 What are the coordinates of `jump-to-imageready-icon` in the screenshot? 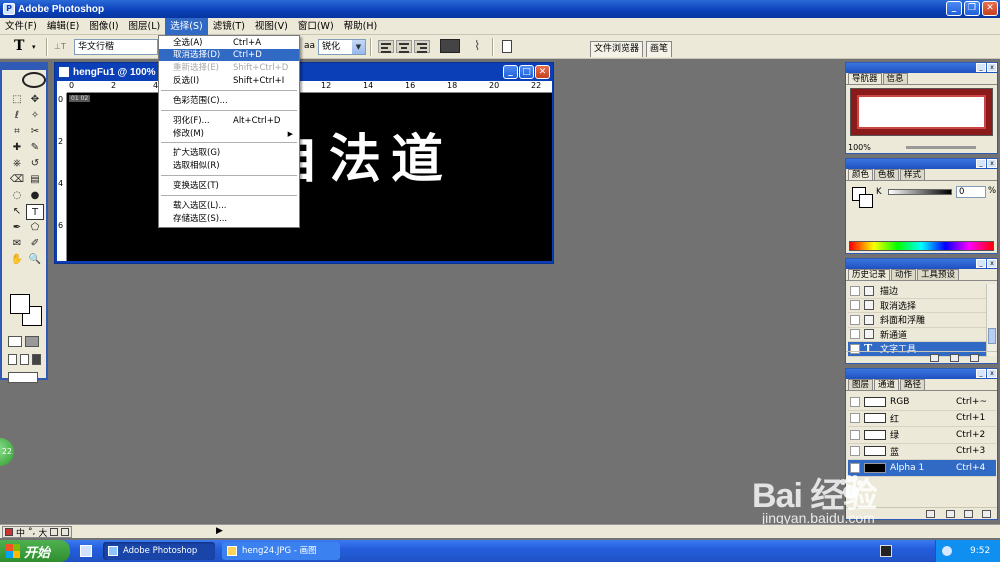 It's located at (23, 377).